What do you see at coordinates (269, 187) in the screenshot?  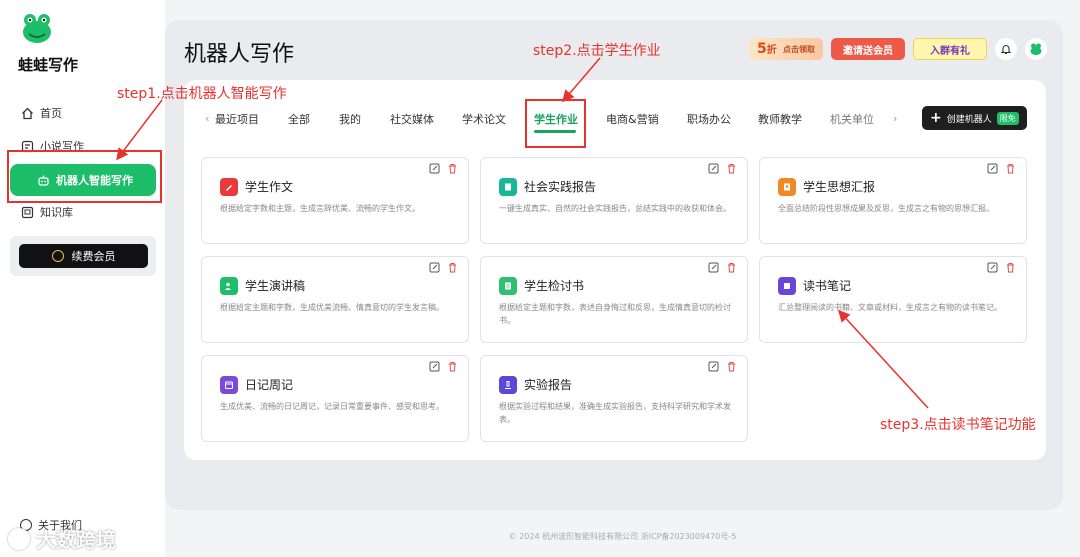 I see `card-title: 学生作文` at bounding box center [269, 187].